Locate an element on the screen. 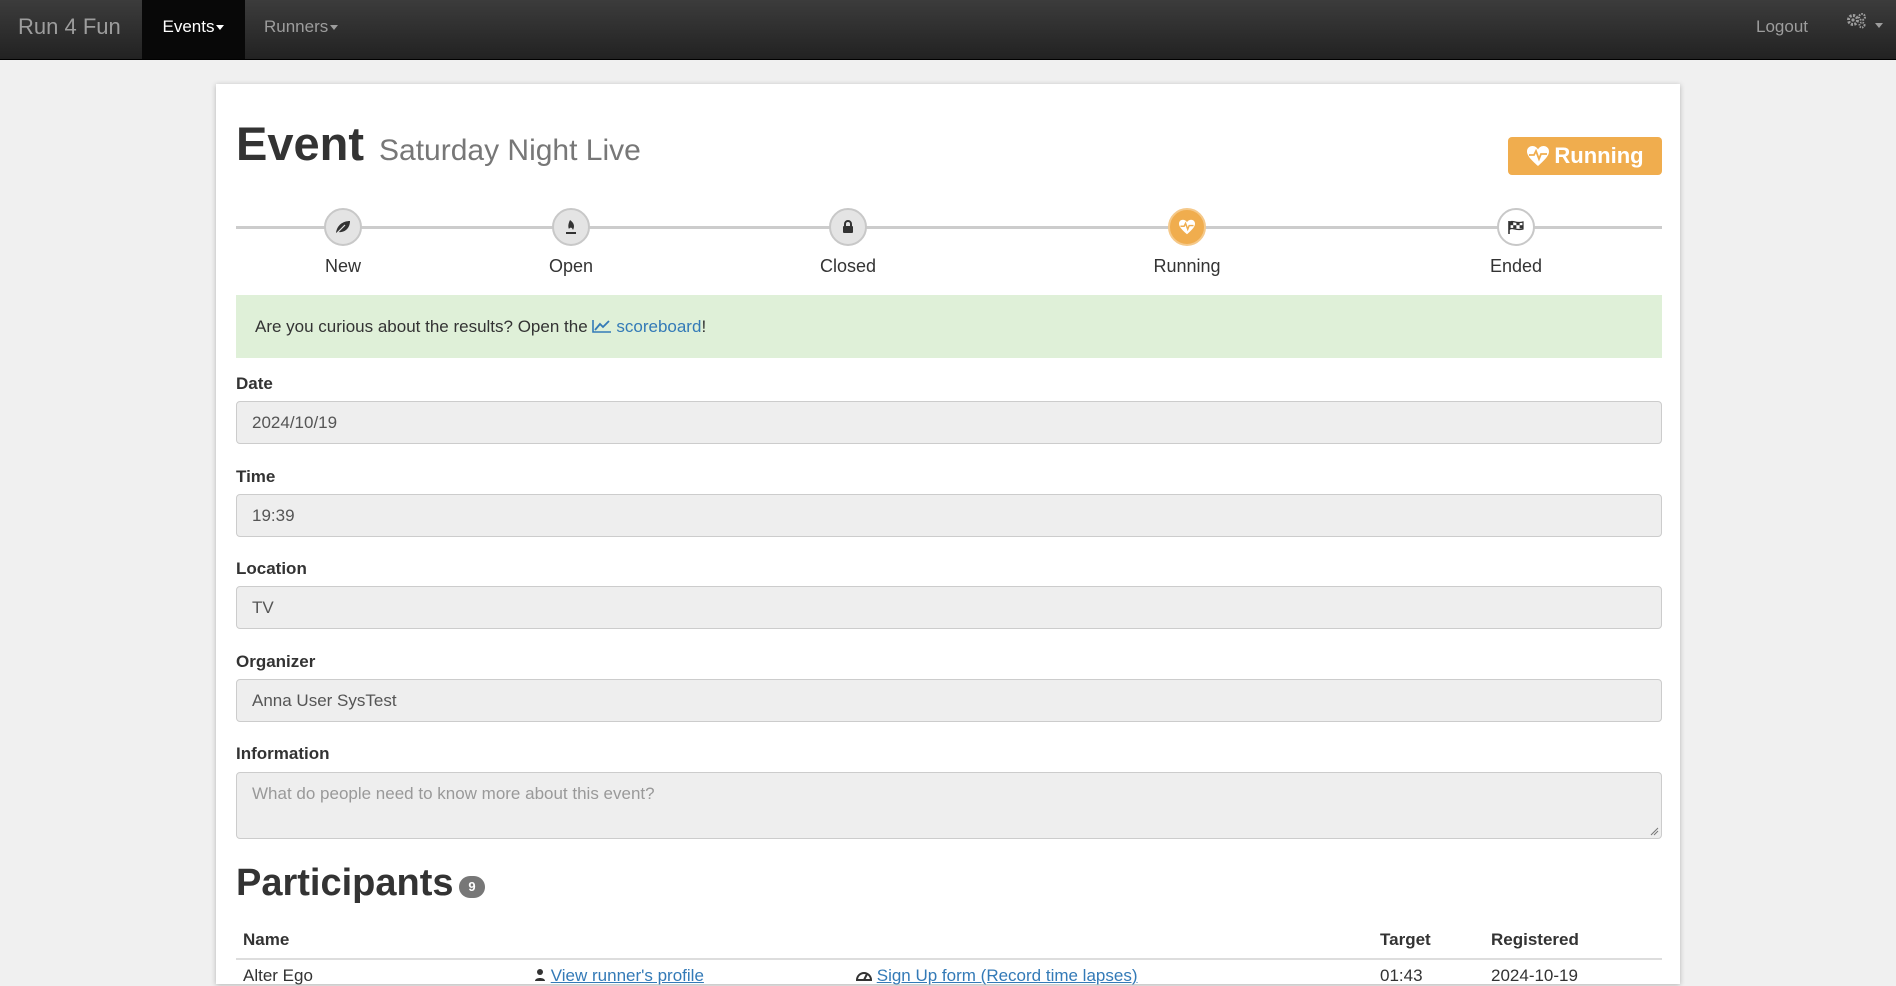 The height and width of the screenshot is (986, 1896). organizer-label: Organizer is located at coordinates (276, 661).